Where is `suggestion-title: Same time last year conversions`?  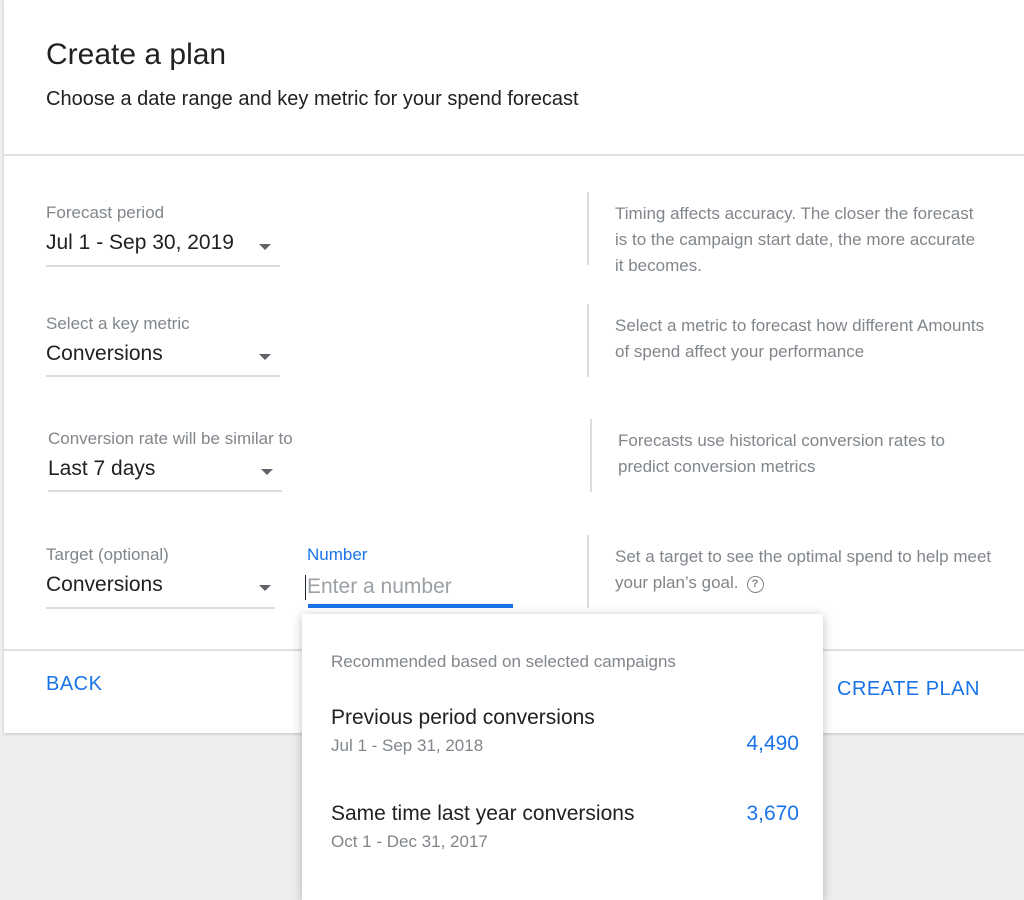 suggestion-title: Same time last year conversions is located at coordinates (483, 813).